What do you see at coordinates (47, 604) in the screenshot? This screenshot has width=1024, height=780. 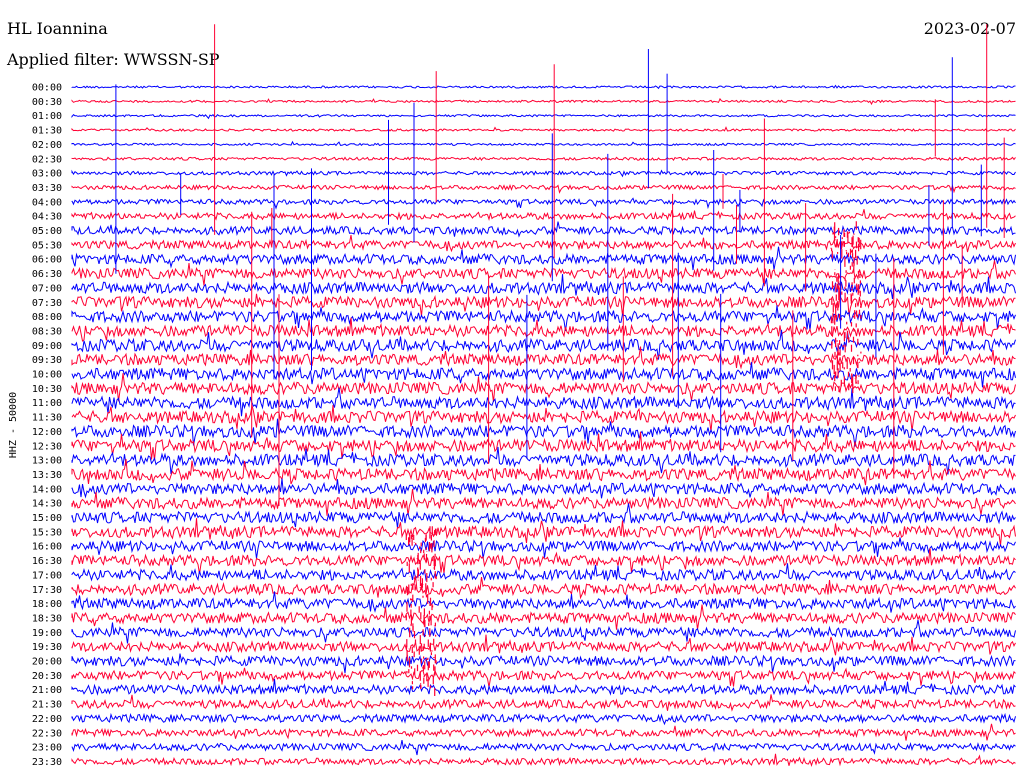 I see `row-time-label: 18:00` at bounding box center [47, 604].